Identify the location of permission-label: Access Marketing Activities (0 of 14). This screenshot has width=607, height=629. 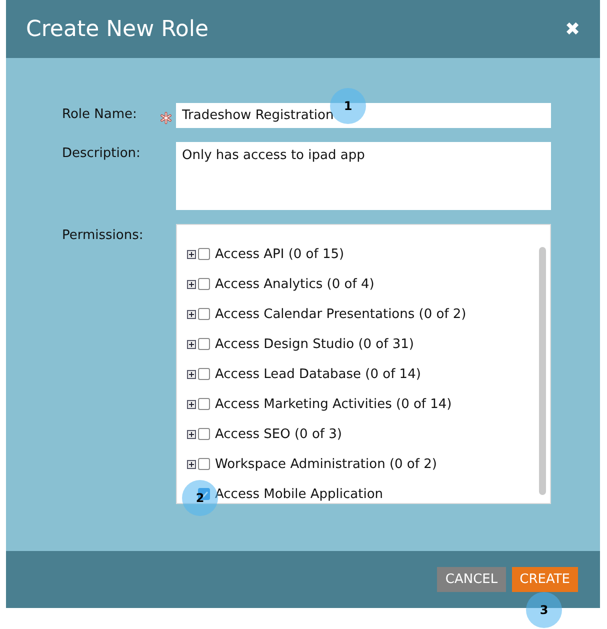
(333, 404).